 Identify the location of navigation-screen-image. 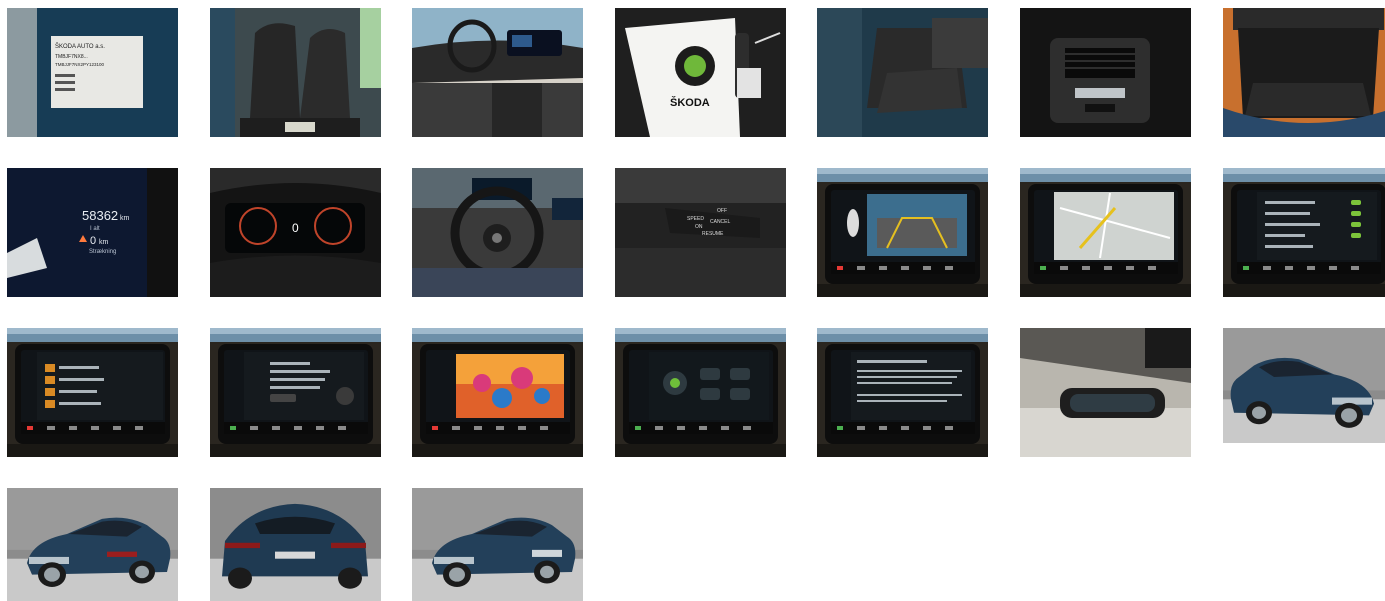
(1105, 232).